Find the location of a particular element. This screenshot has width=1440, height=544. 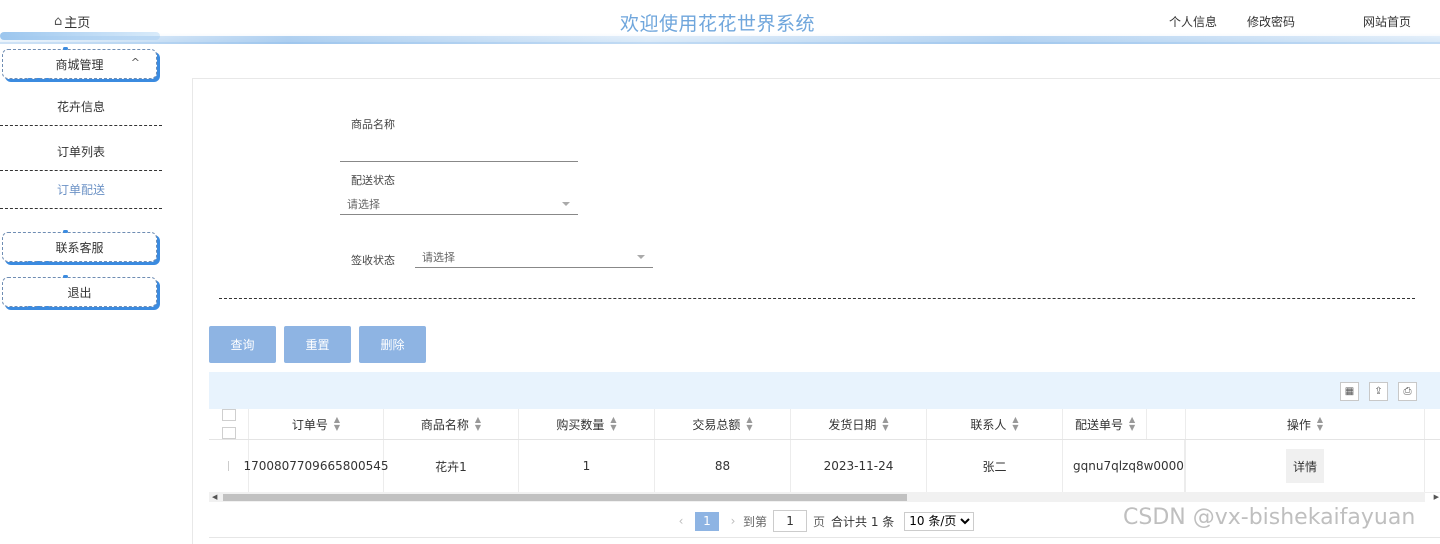

logout-label: 退出 is located at coordinates (79, 292).